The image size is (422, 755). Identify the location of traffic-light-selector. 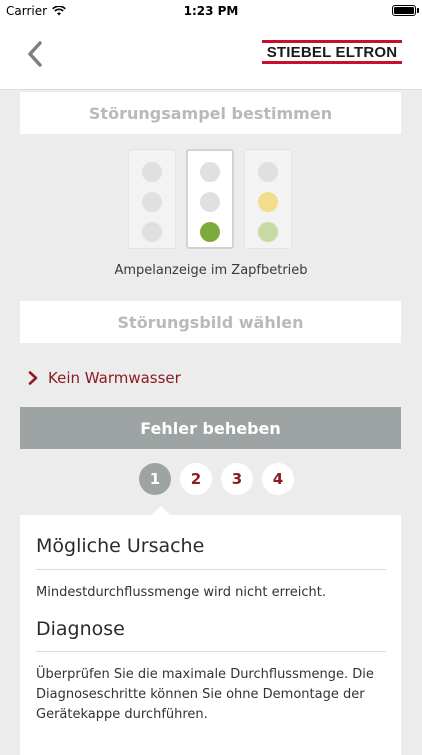
(211, 200).